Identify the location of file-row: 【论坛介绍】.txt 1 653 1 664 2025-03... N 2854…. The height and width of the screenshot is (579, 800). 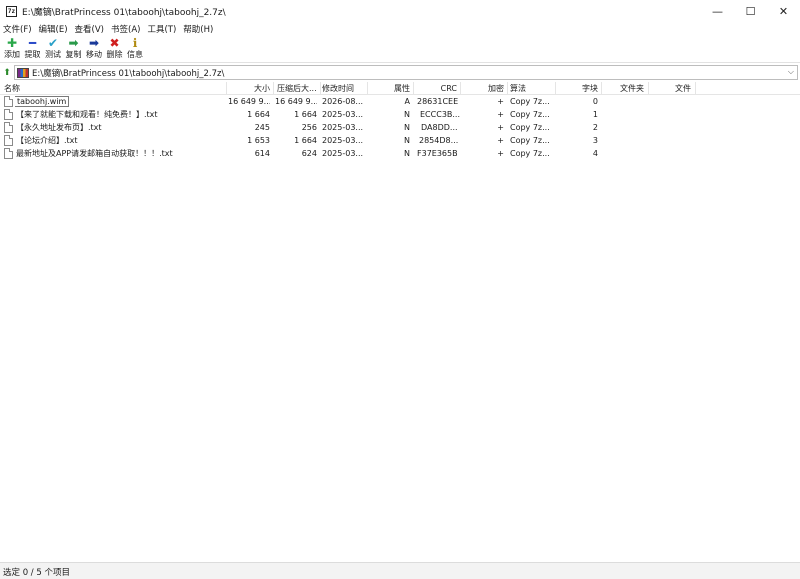
(400, 140).